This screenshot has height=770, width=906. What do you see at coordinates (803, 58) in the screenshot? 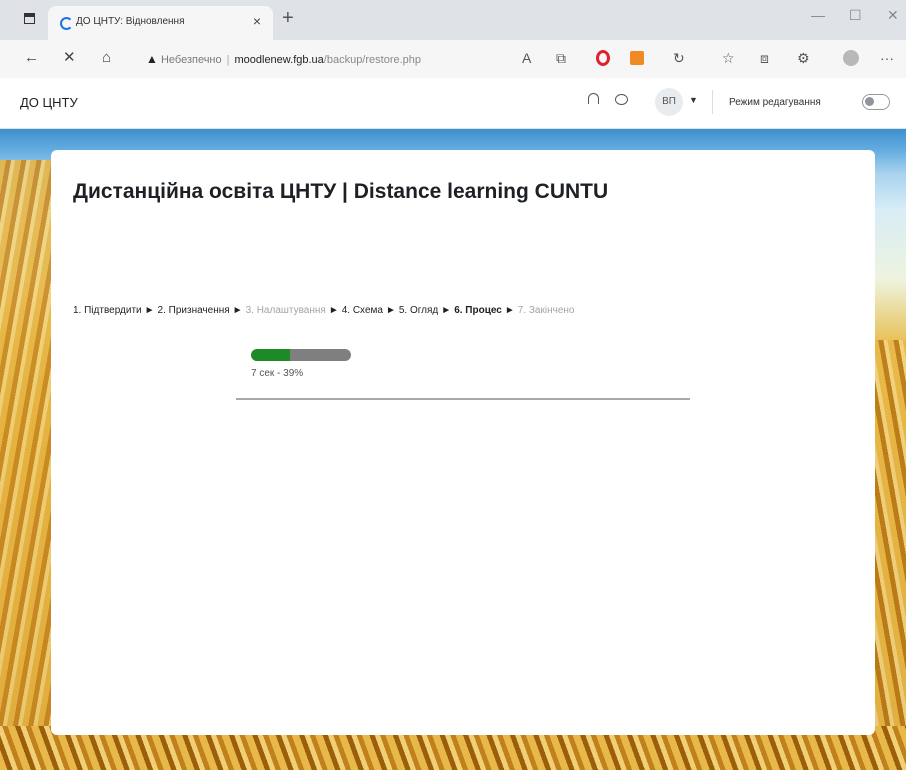
I see `settings-icon: ⚙` at bounding box center [803, 58].